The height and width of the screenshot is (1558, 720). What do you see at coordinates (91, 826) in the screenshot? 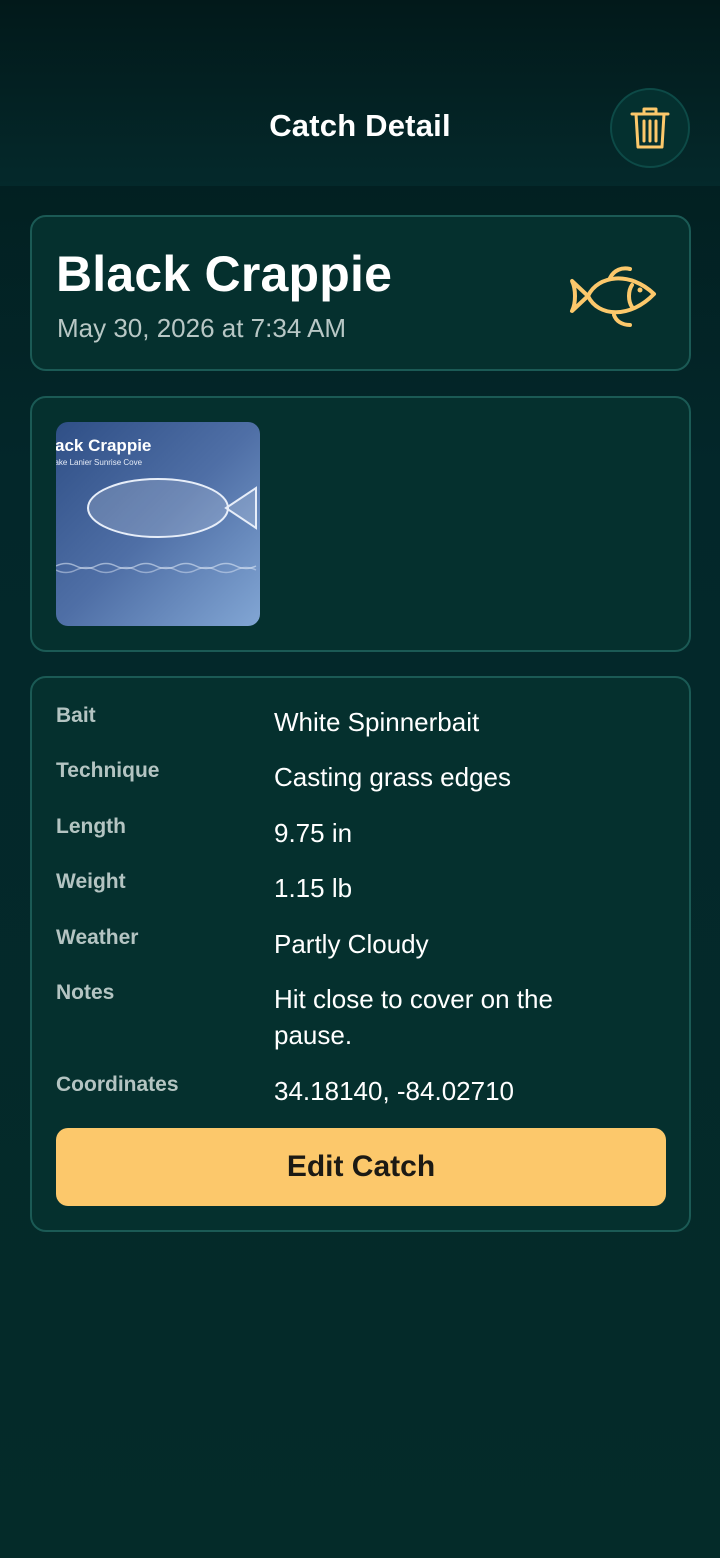
I see `detail-label: Length` at bounding box center [91, 826].